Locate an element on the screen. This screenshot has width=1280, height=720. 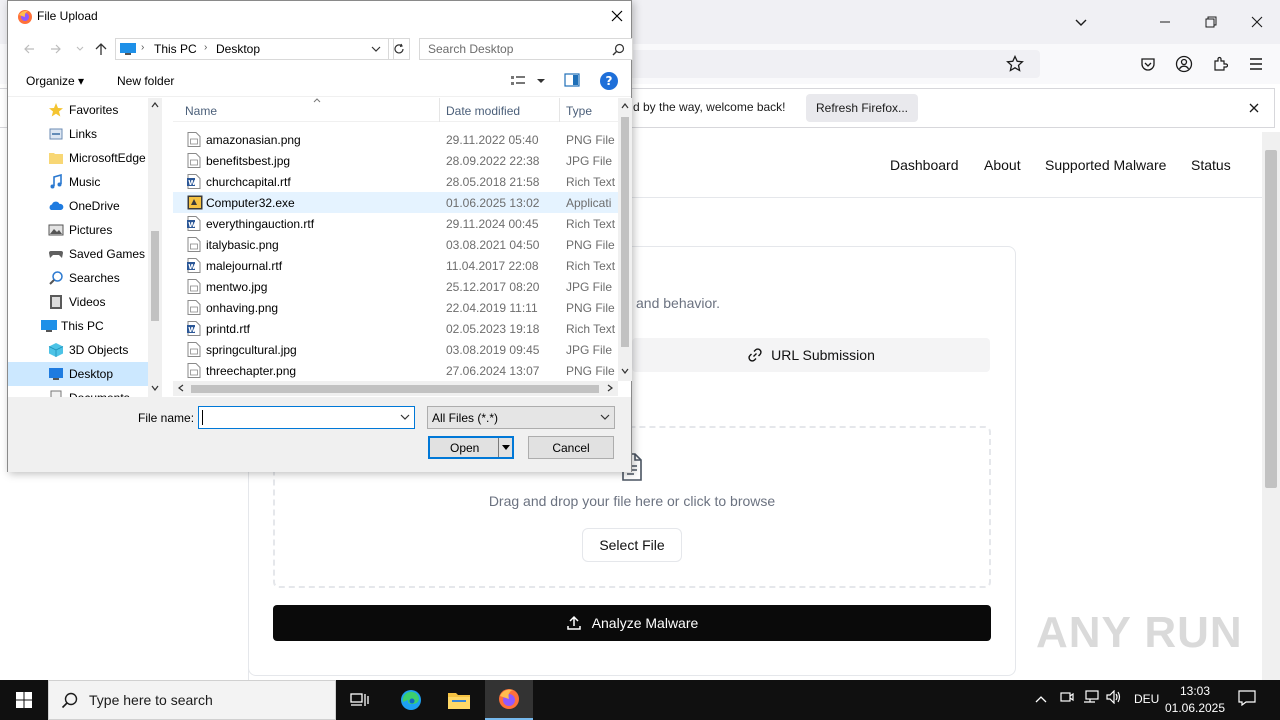
analyze-malware-button: Analyze Malware is located at coordinates (632, 623).